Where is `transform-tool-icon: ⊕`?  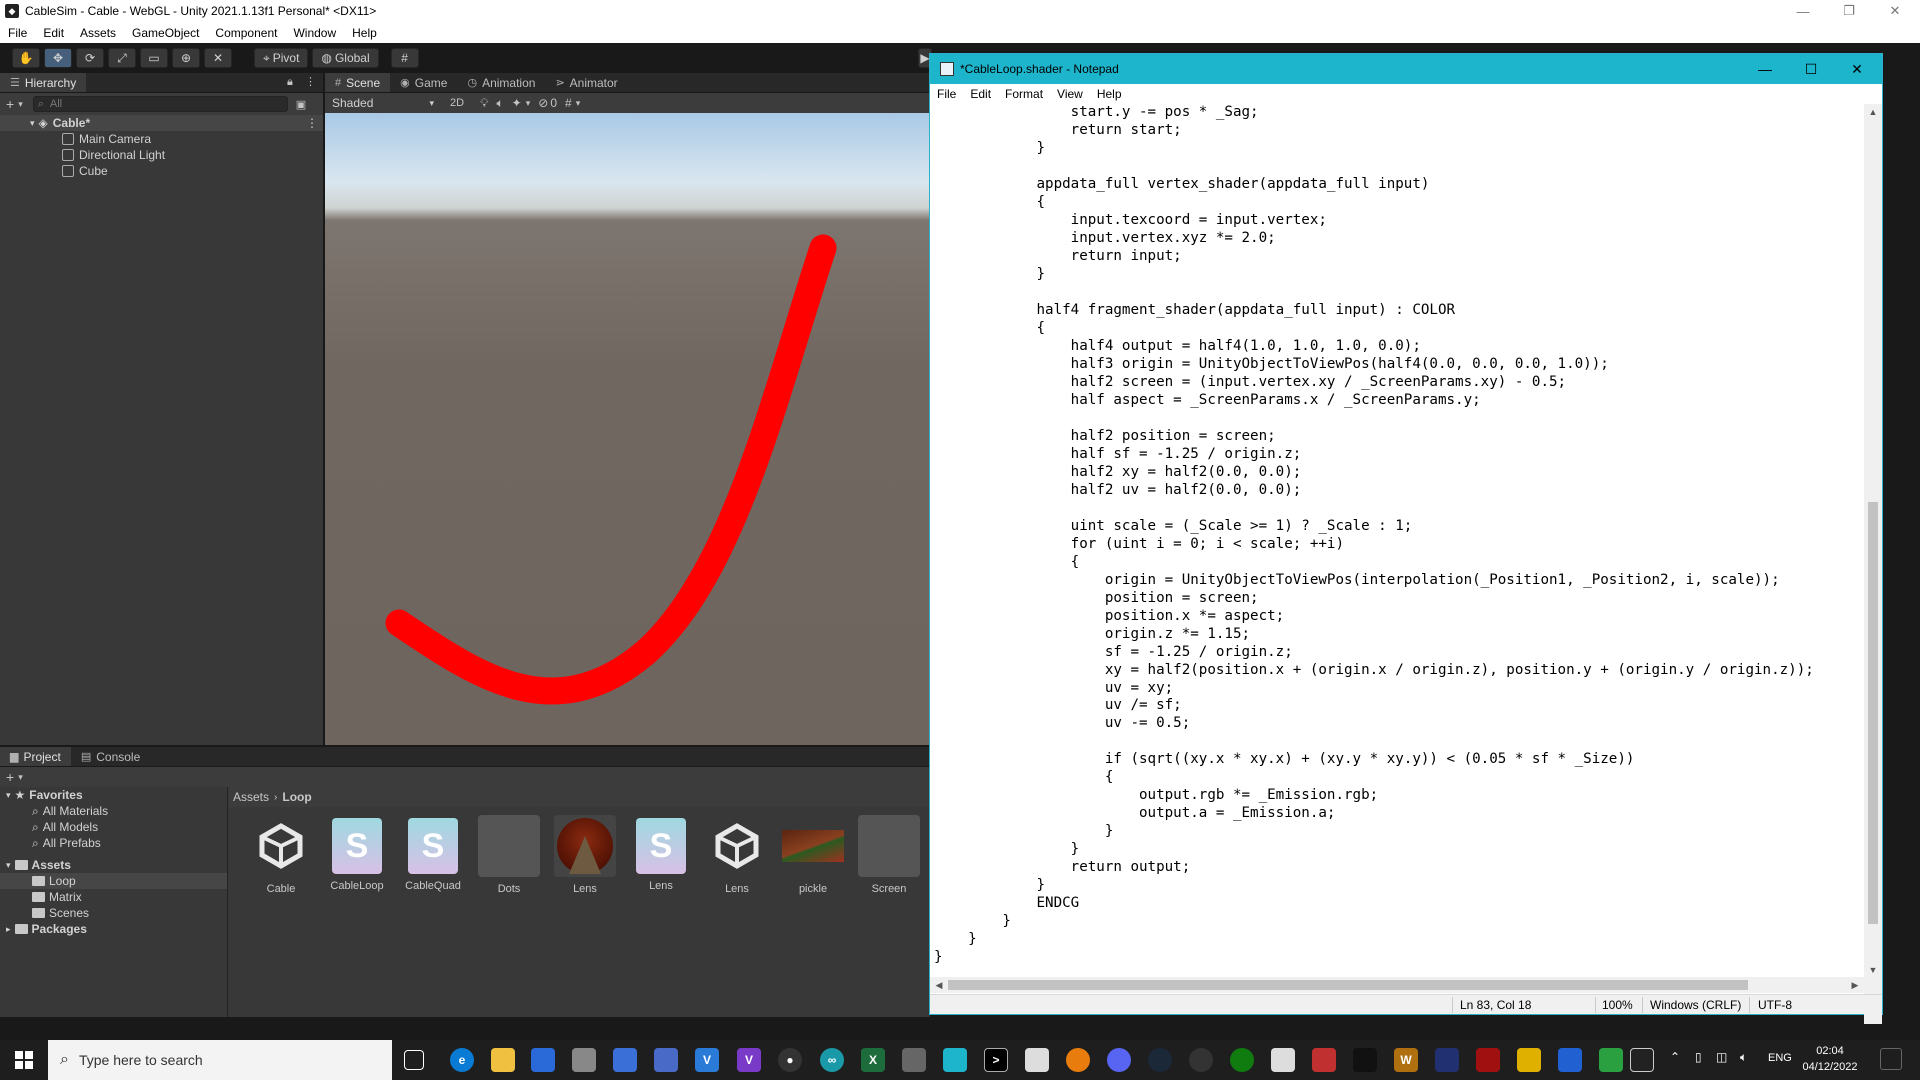 transform-tool-icon: ⊕ is located at coordinates (186, 58).